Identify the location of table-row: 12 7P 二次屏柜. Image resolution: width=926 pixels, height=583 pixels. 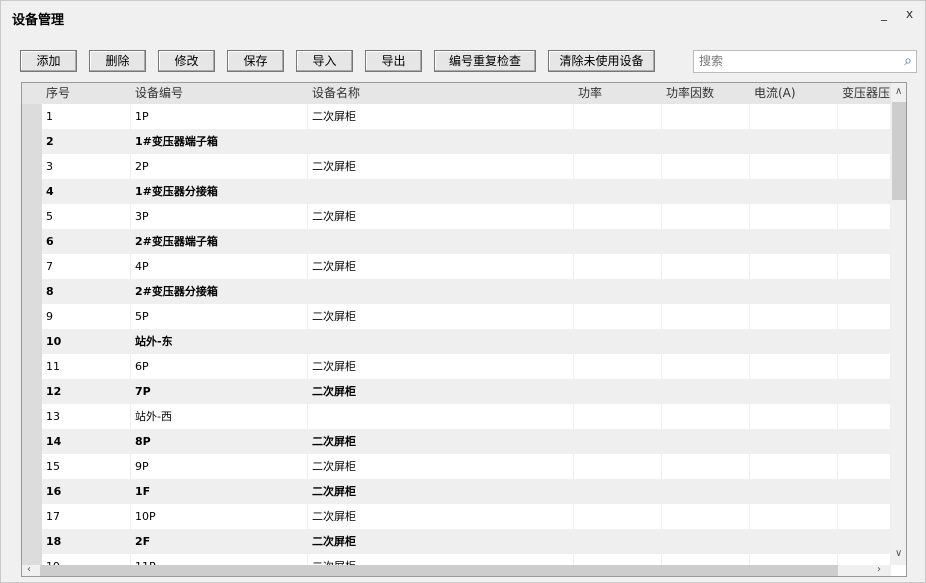
(466, 391).